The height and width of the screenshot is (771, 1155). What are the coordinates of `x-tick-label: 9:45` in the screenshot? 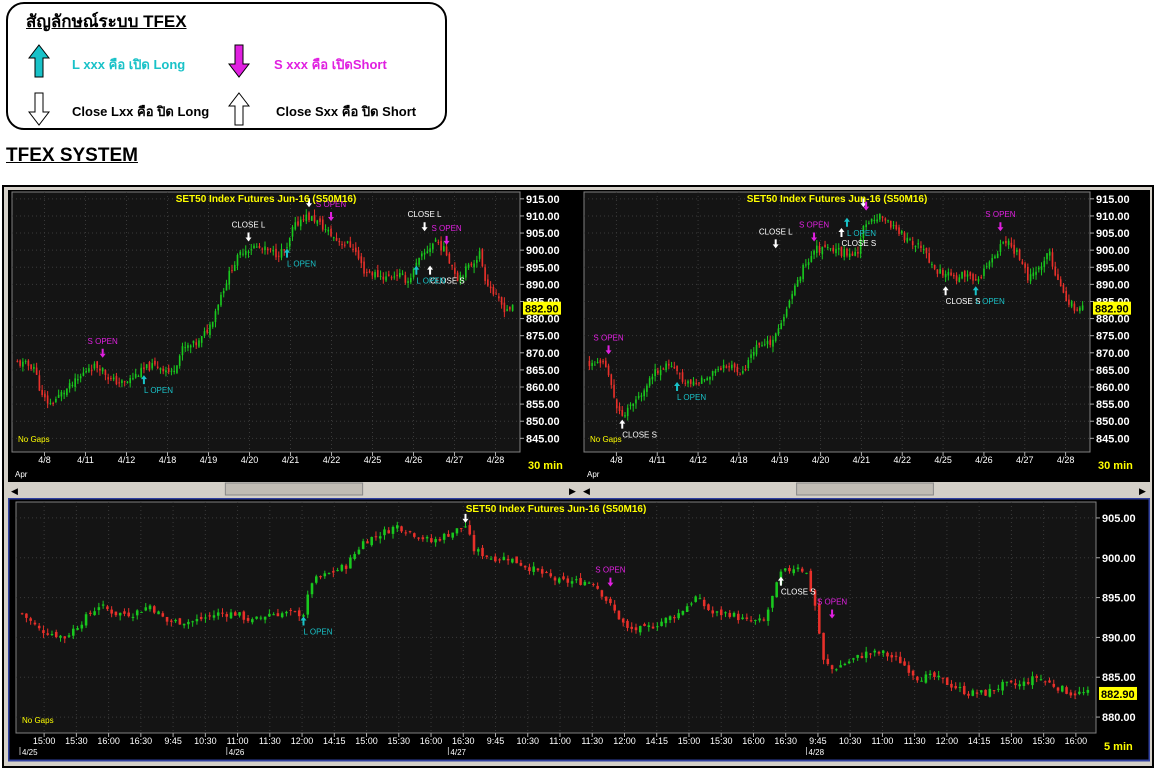 It's located at (818, 741).